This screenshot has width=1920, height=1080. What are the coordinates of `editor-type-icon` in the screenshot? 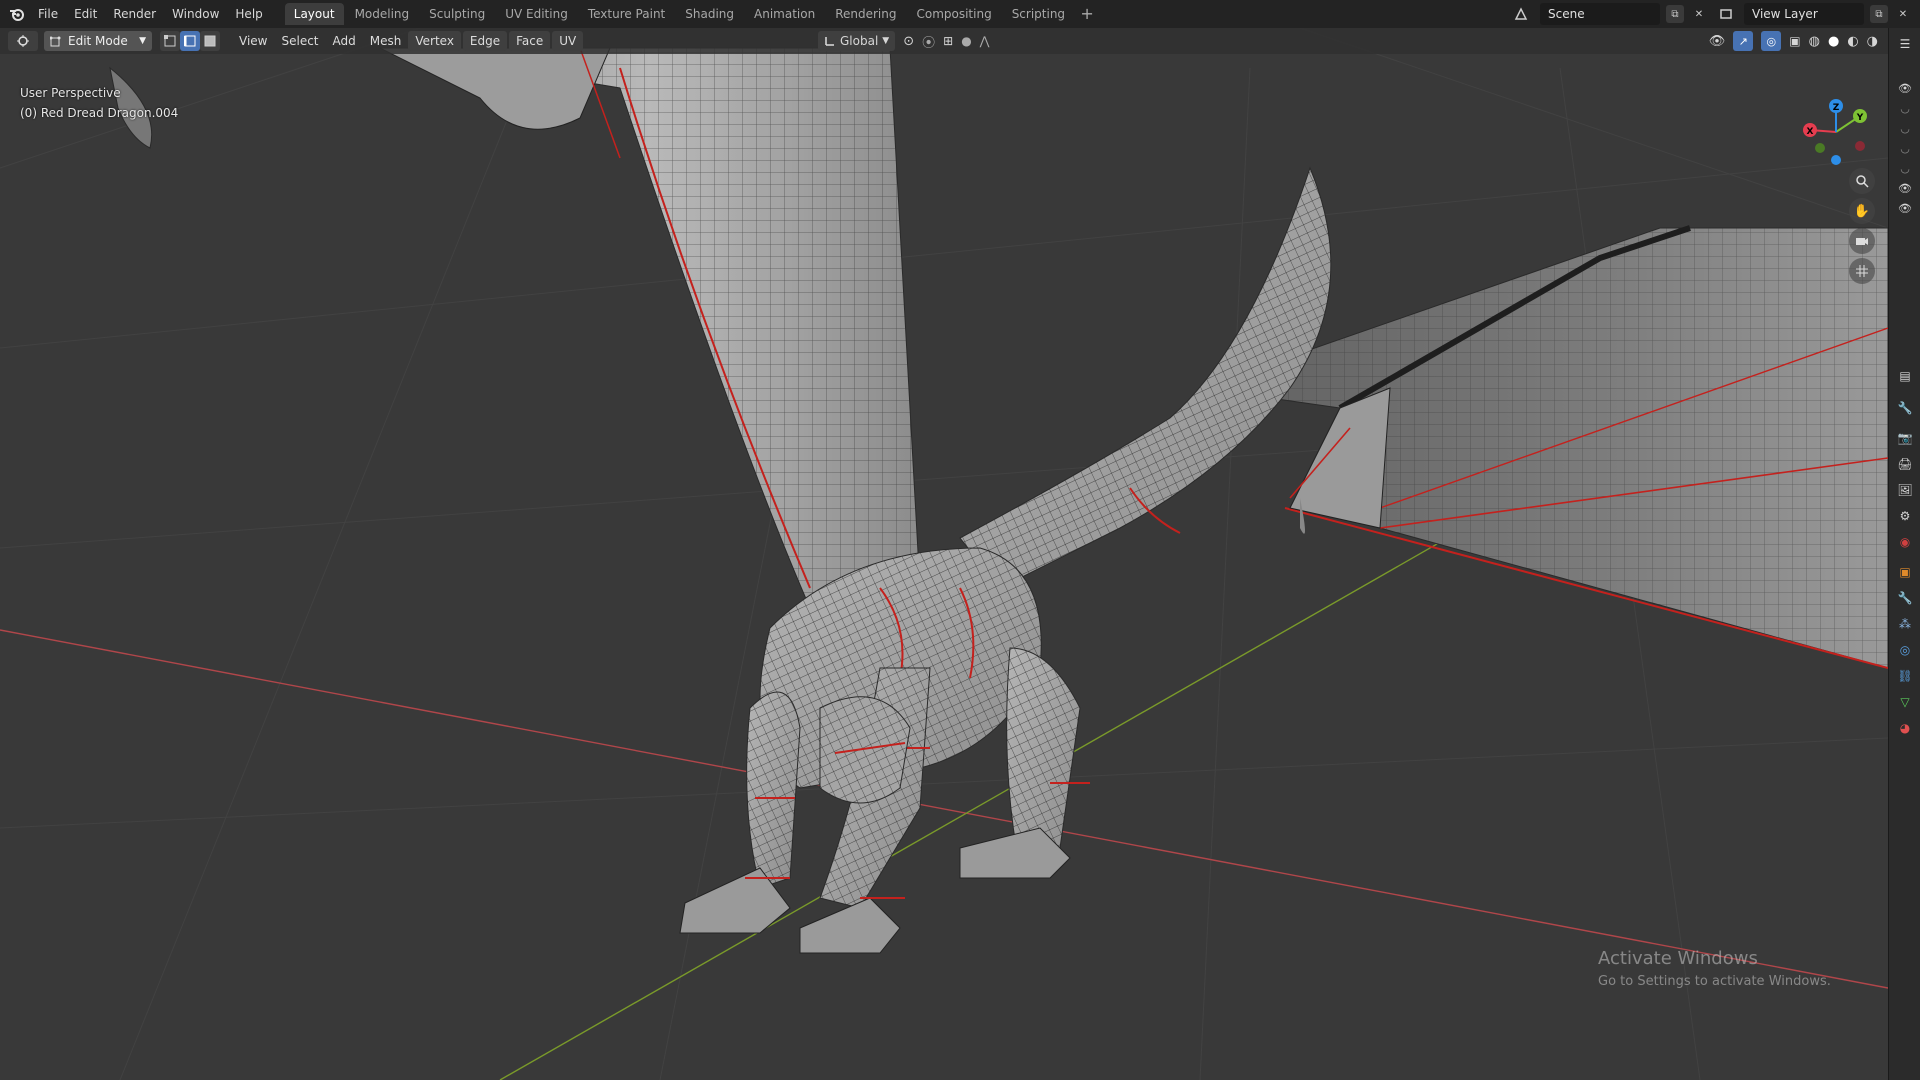 It's located at (23, 41).